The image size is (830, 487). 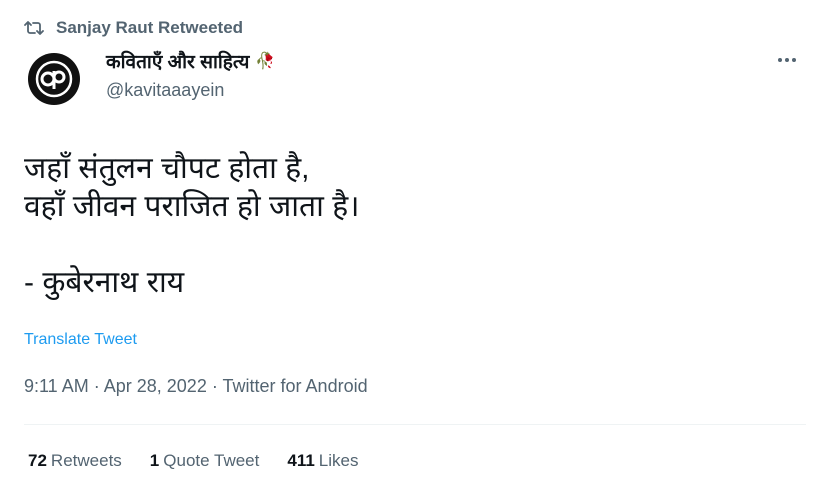 What do you see at coordinates (165, 90) in the screenshot?
I see `author-handle: @kavitaaayein` at bounding box center [165, 90].